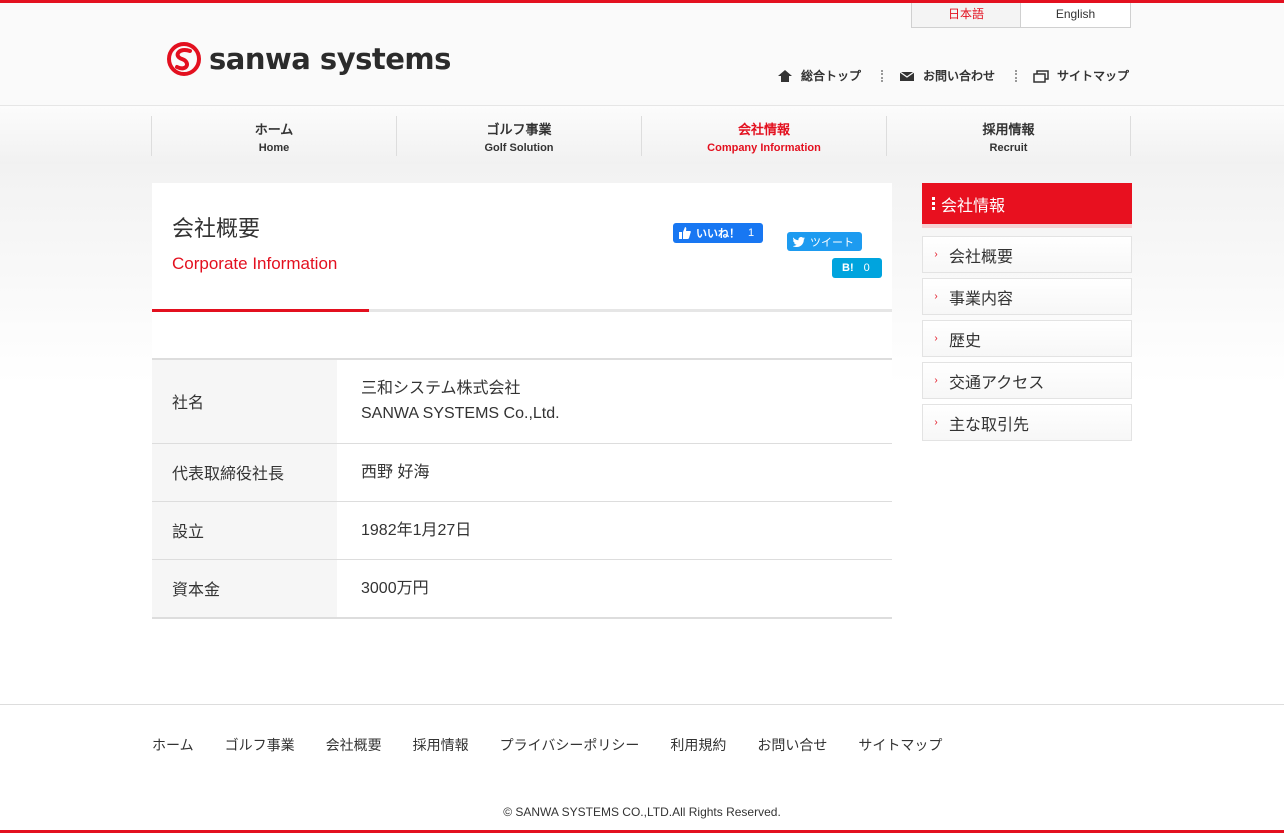  Describe the element at coordinates (274, 129) in the screenshot. I see `nav-label-ja: ホーム` at that location.